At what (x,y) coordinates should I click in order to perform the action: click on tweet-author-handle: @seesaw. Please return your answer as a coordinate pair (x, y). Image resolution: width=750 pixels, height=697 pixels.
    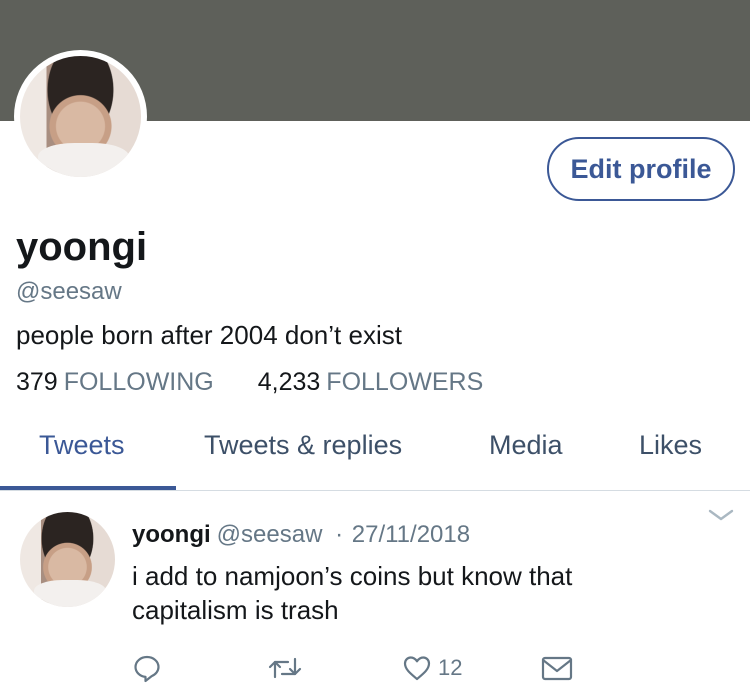
    Looking at the image, I should click on (270, 534).